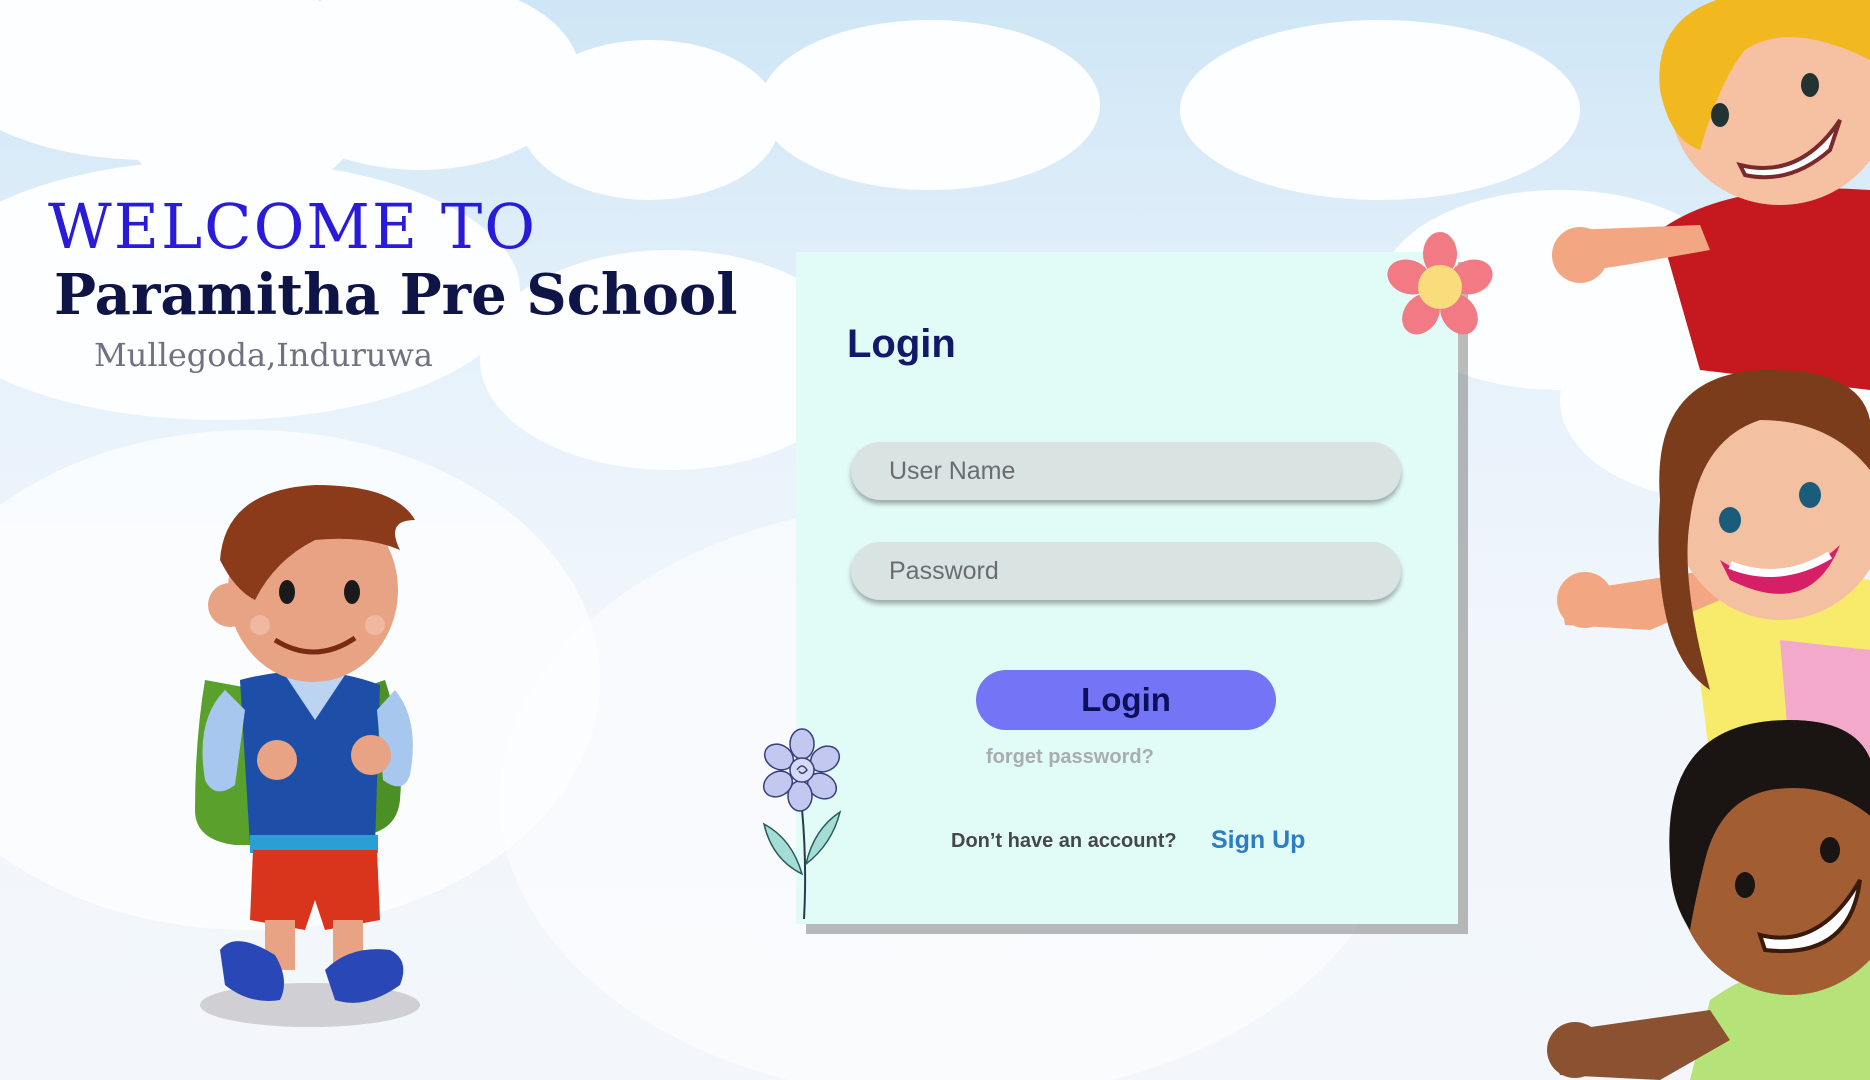  What do you see at coordinates (293, 226) in the screenshot?
I see `welcome-heading: WELCOME TO` at bounding box center [293, 226].